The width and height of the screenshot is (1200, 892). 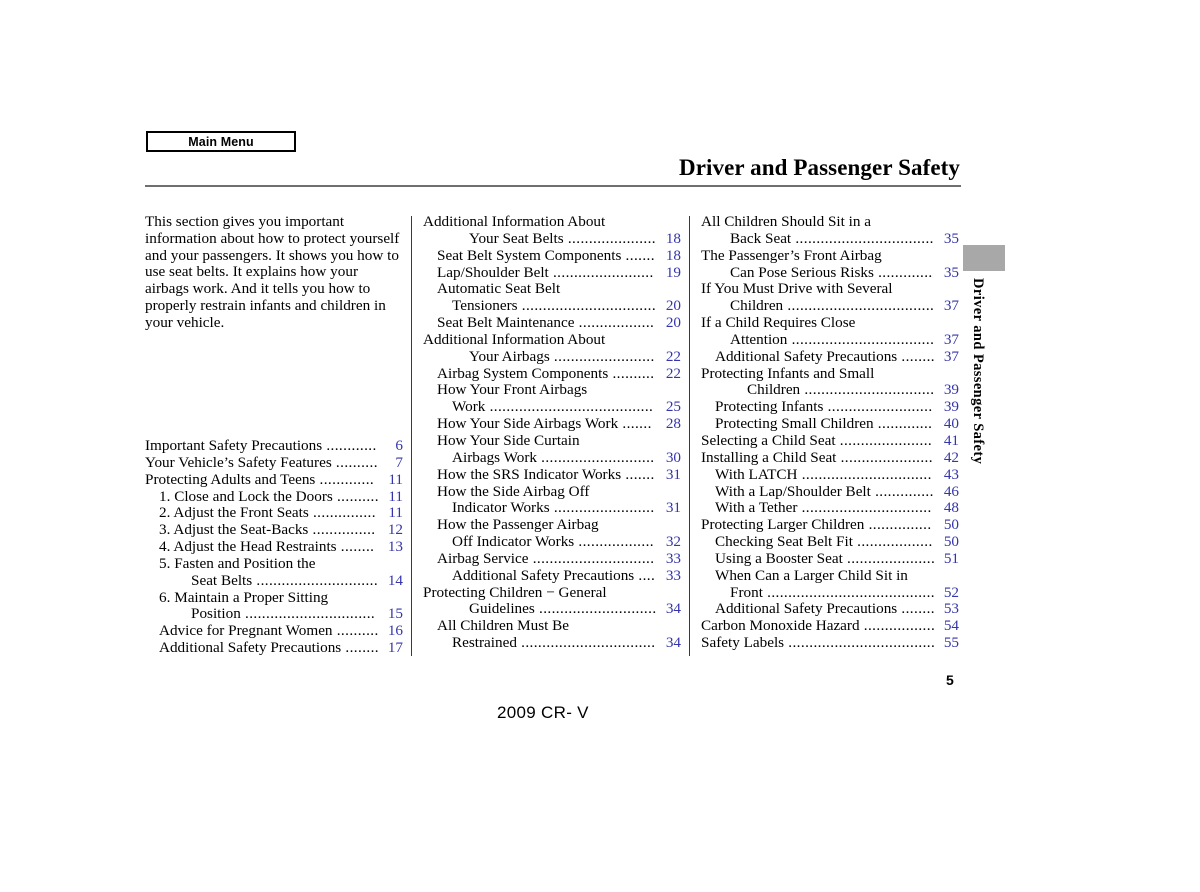 I want to click on toc-entry-page-number: 52, so click(x=948, y=593).